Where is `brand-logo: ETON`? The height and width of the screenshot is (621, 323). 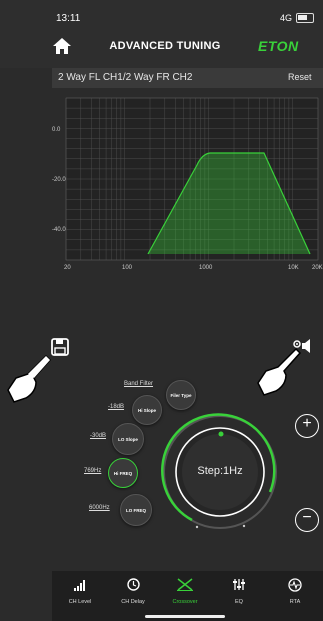
brand-logo: ETON is located at coordinates (278, 46).